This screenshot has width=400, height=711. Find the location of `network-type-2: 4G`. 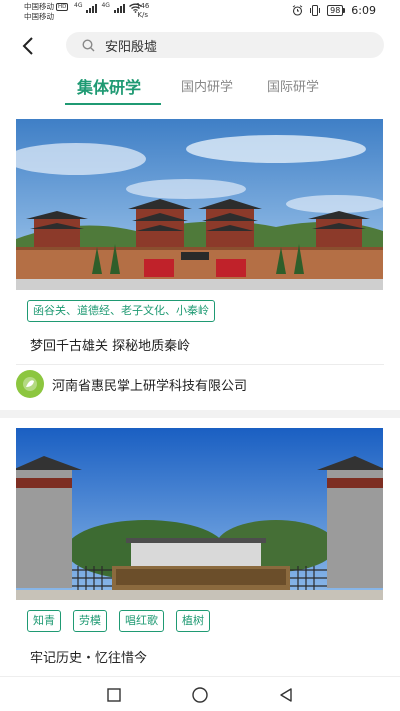

network-type-2: 4G is located at coordinates (105, 5).